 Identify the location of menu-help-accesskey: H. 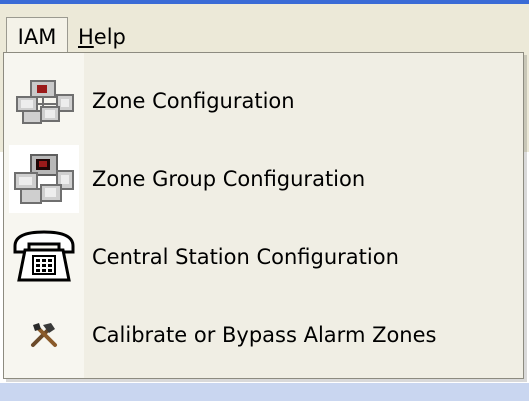
(86, 37).